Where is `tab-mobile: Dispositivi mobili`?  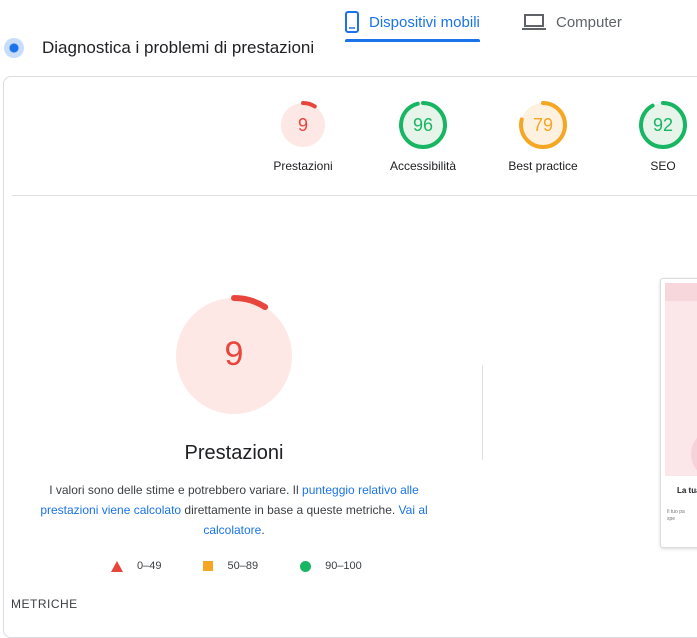
tab-mobile: Dispositivi mobili is located at coordinates (412, 22).